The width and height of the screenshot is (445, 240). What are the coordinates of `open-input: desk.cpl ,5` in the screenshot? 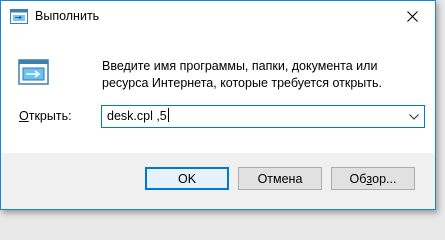 It's located at (253, 116).